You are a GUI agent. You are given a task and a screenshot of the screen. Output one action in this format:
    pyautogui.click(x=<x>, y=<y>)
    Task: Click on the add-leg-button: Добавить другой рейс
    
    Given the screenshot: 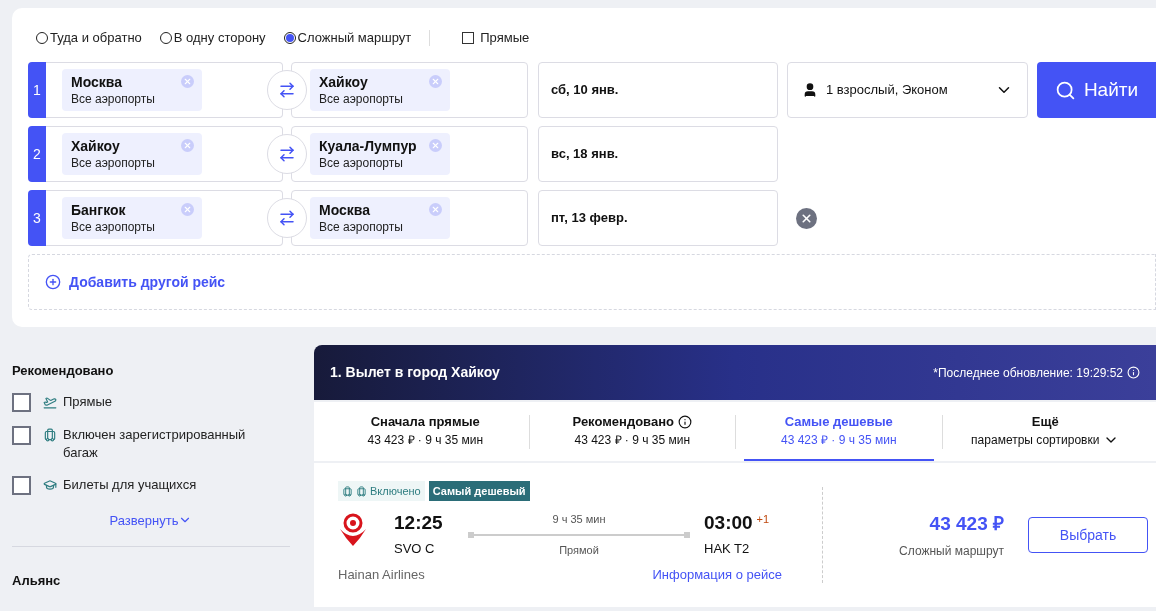 What is the action you would take?
    pyautogui.click(x=592, y=282)
    